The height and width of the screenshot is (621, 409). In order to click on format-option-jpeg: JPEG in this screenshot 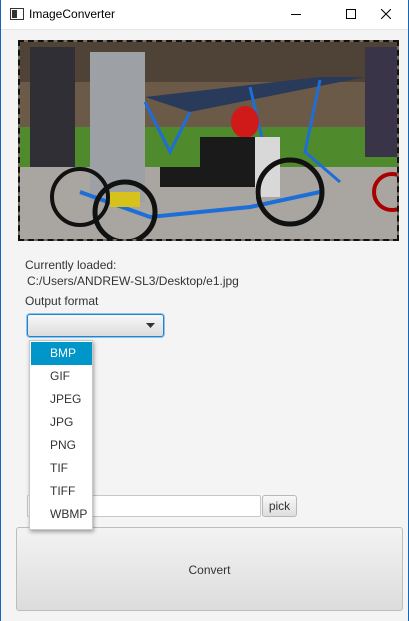, I will do `click(61, 399)`.